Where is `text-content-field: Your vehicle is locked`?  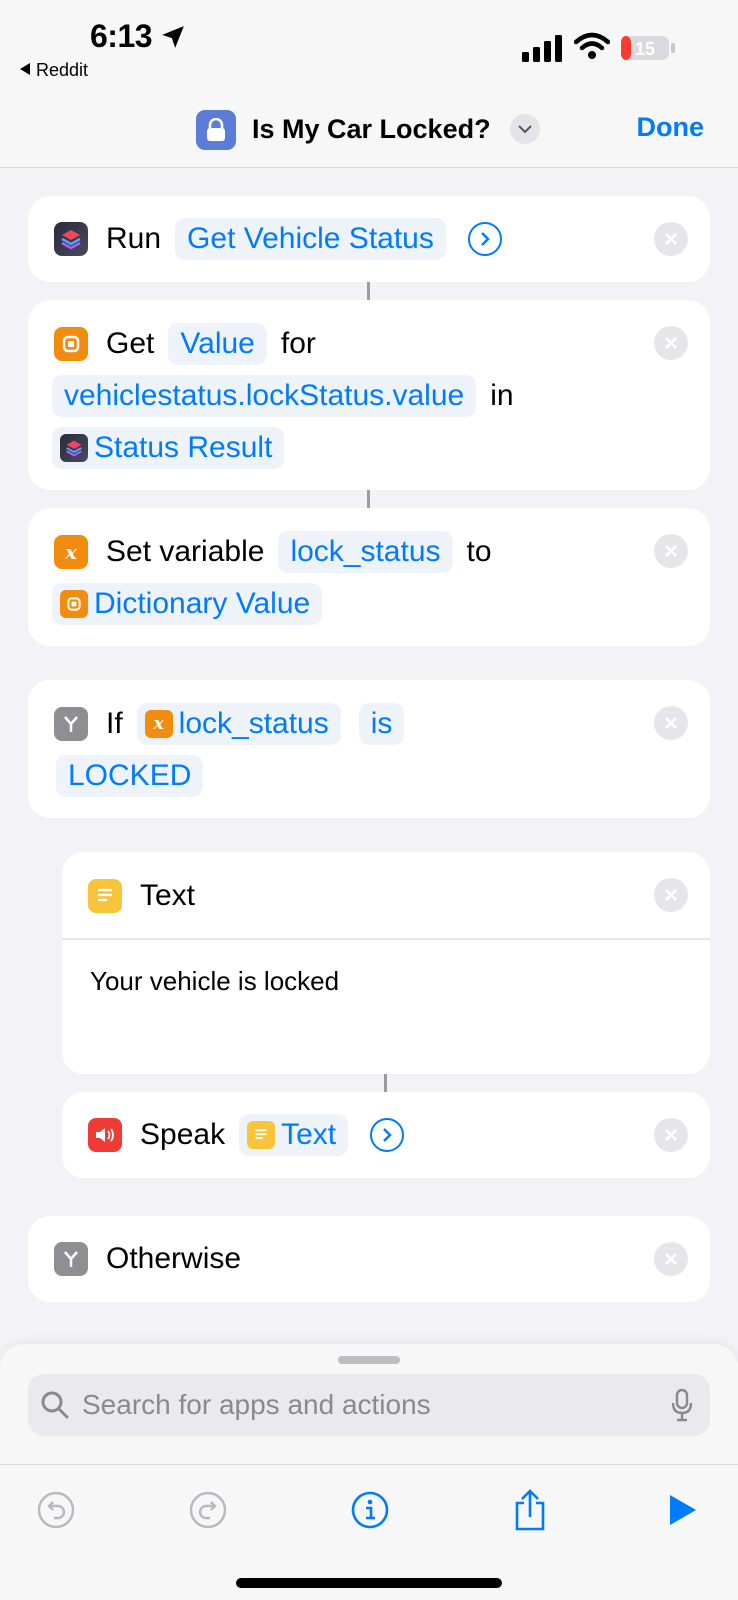 text-content-field: Your vehicle is locked is located at coordinates (214, 981).